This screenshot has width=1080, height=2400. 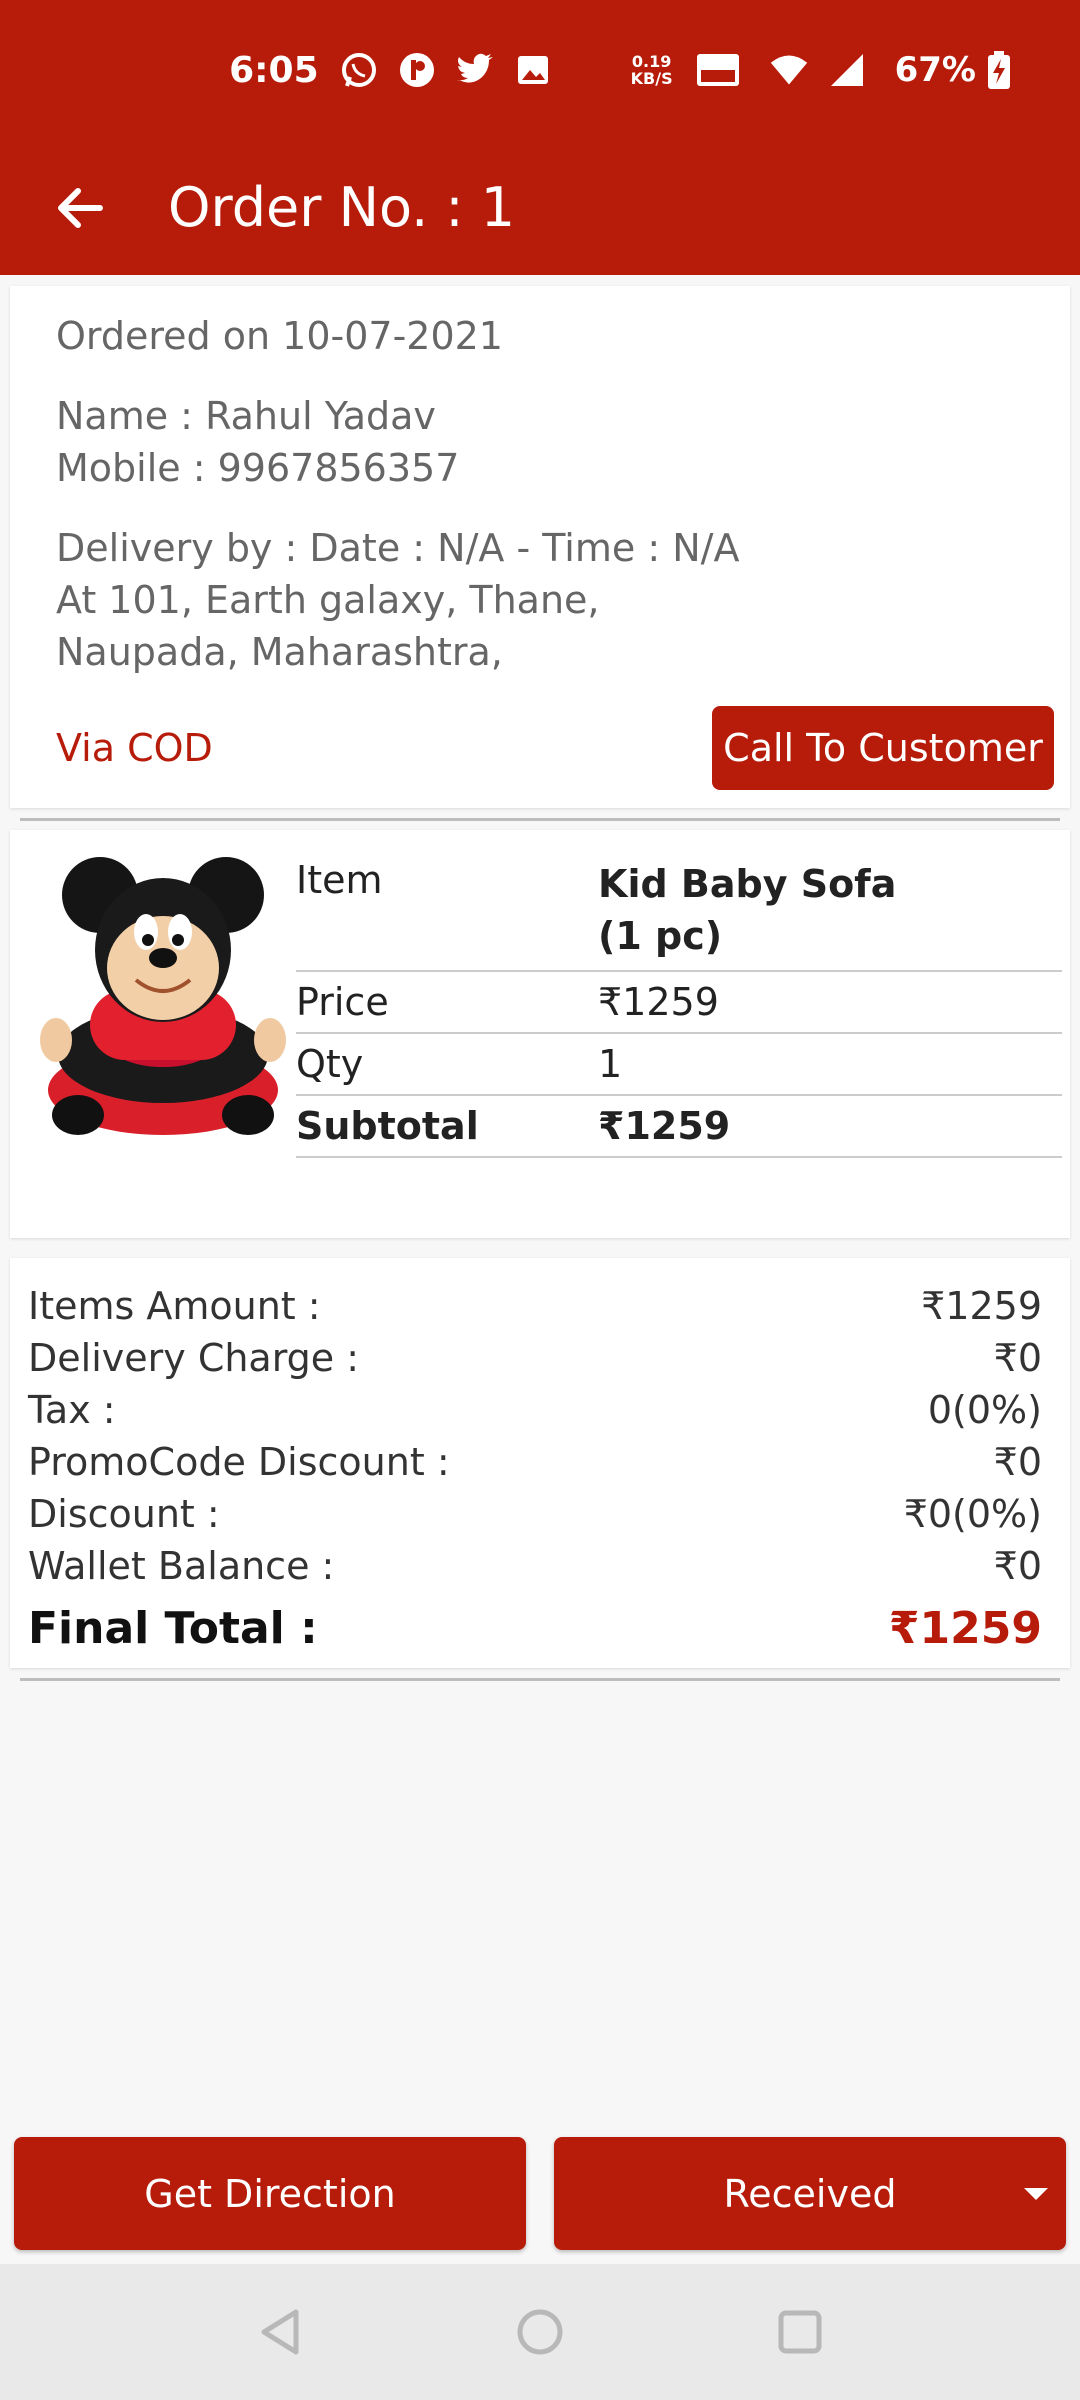 I want to click on gallery-icon, so click(x=533, y=70).